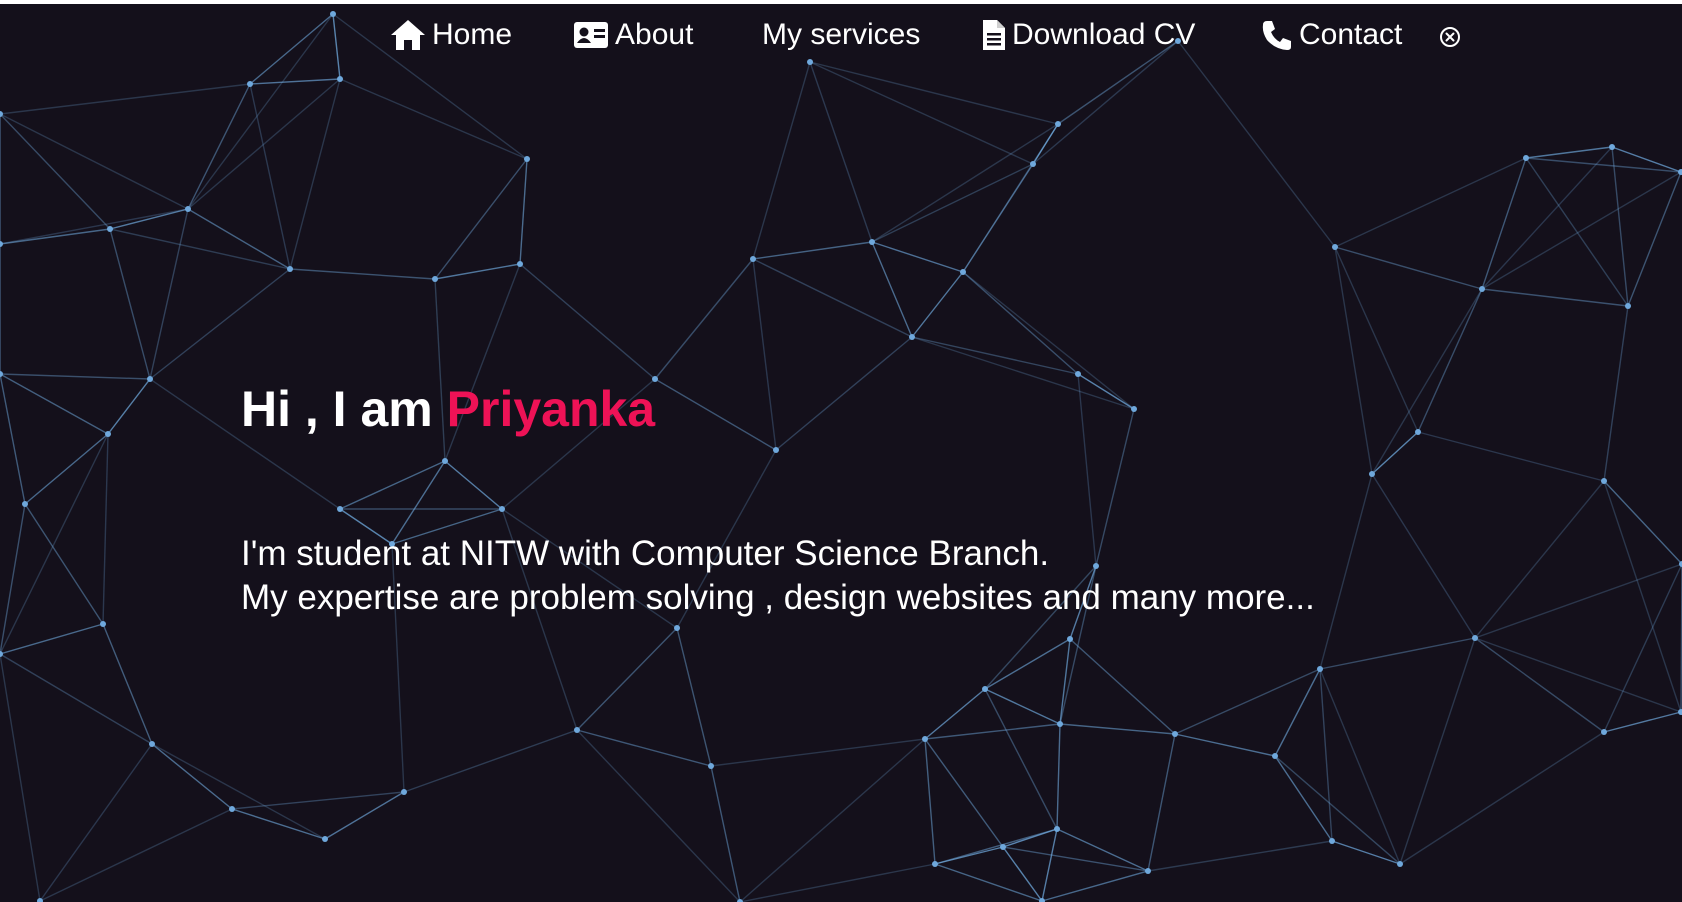 This screenshot has width=1682, height=902. I want to click on nav-contact: Contact, so click(1331, 35).